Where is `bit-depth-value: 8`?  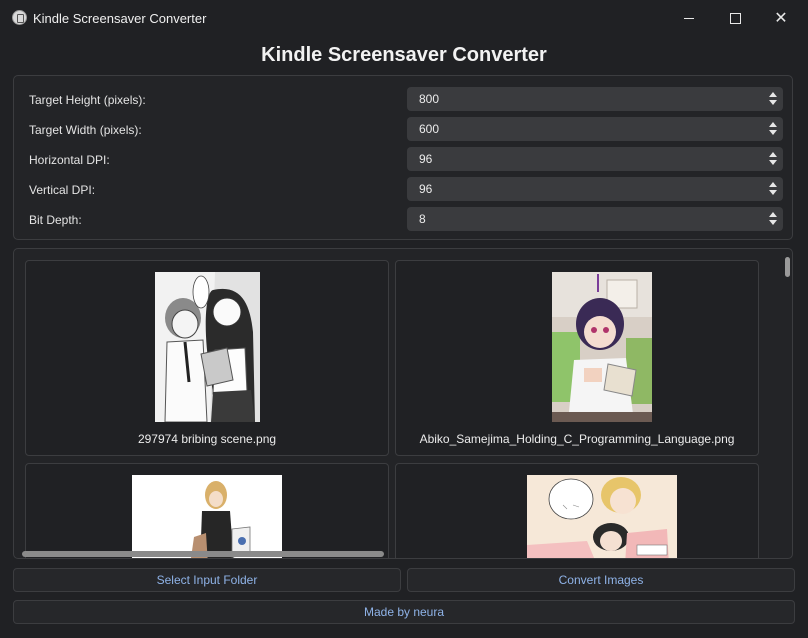
bit-depth-value: 8 is located at coordinates (422, 219).